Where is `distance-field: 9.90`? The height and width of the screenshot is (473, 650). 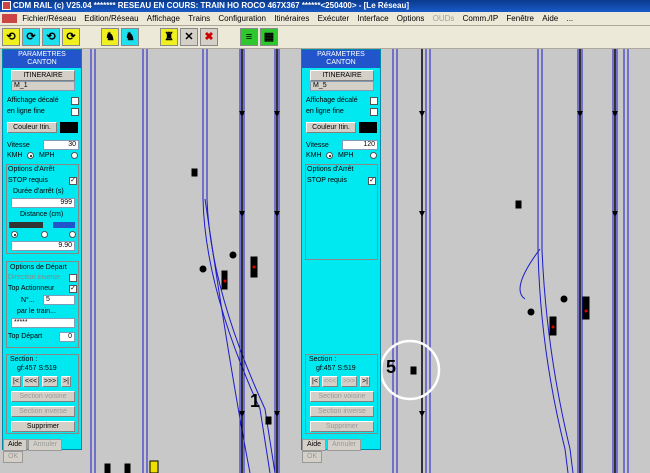
distance-field: 9.90 is located at coordinates (43, 246).